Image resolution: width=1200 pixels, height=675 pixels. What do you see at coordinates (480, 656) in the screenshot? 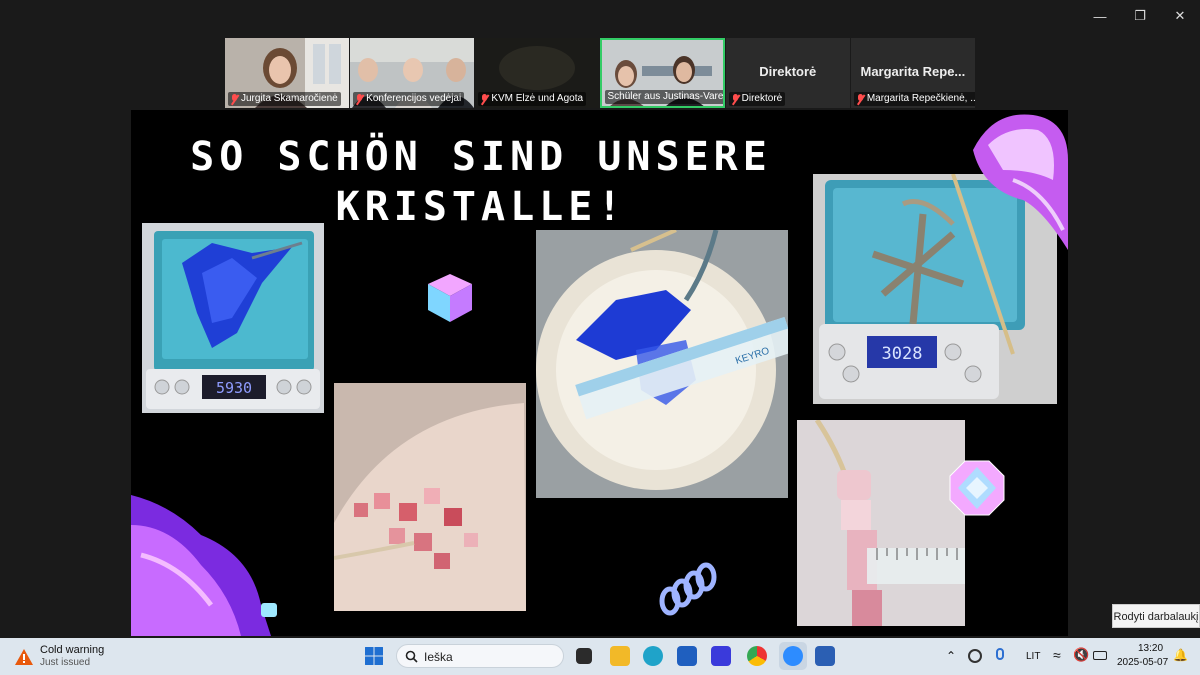
I see `taskbar-search: Ieška` at bounding box center [480, 656].